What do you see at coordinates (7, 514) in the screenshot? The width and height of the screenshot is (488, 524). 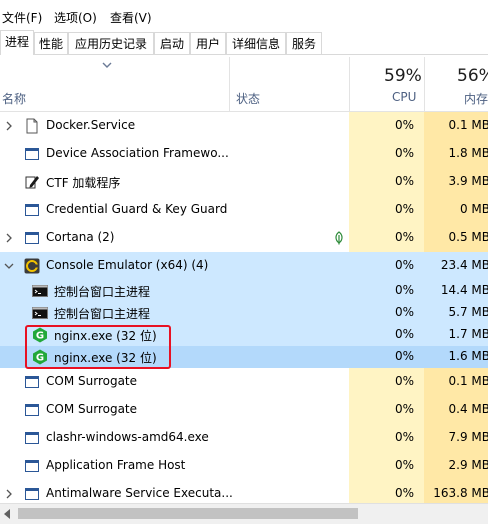 I see `scroll-left-arrow-icon` at bounding box center [7, 514].